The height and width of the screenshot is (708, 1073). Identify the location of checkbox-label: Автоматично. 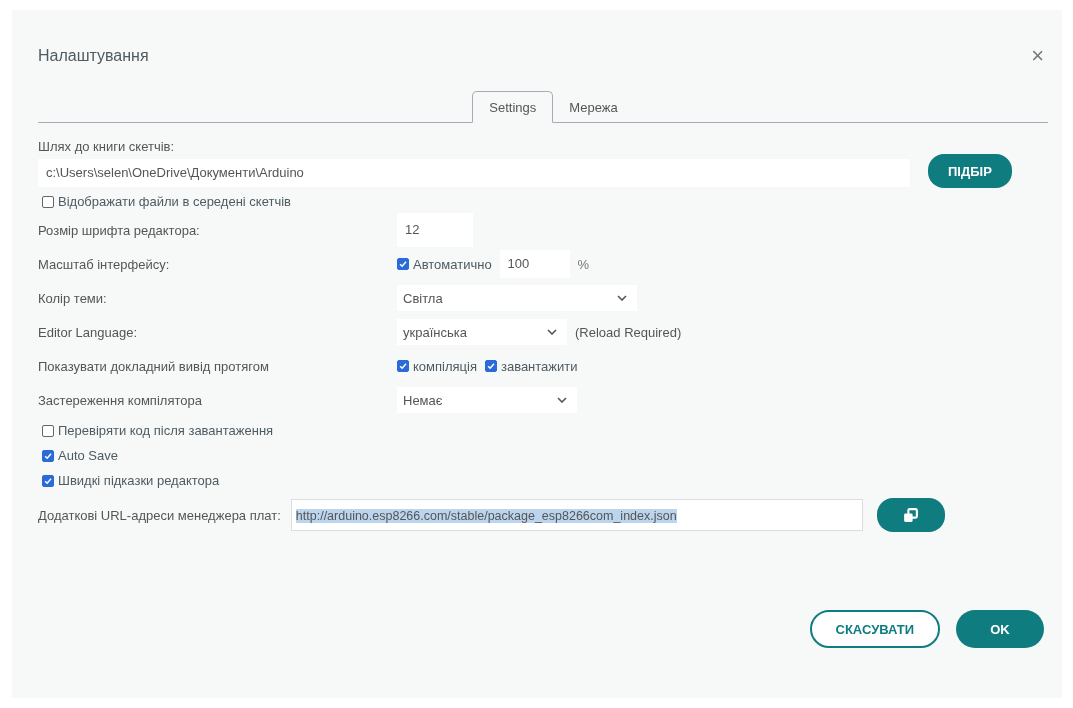
(452, 264).